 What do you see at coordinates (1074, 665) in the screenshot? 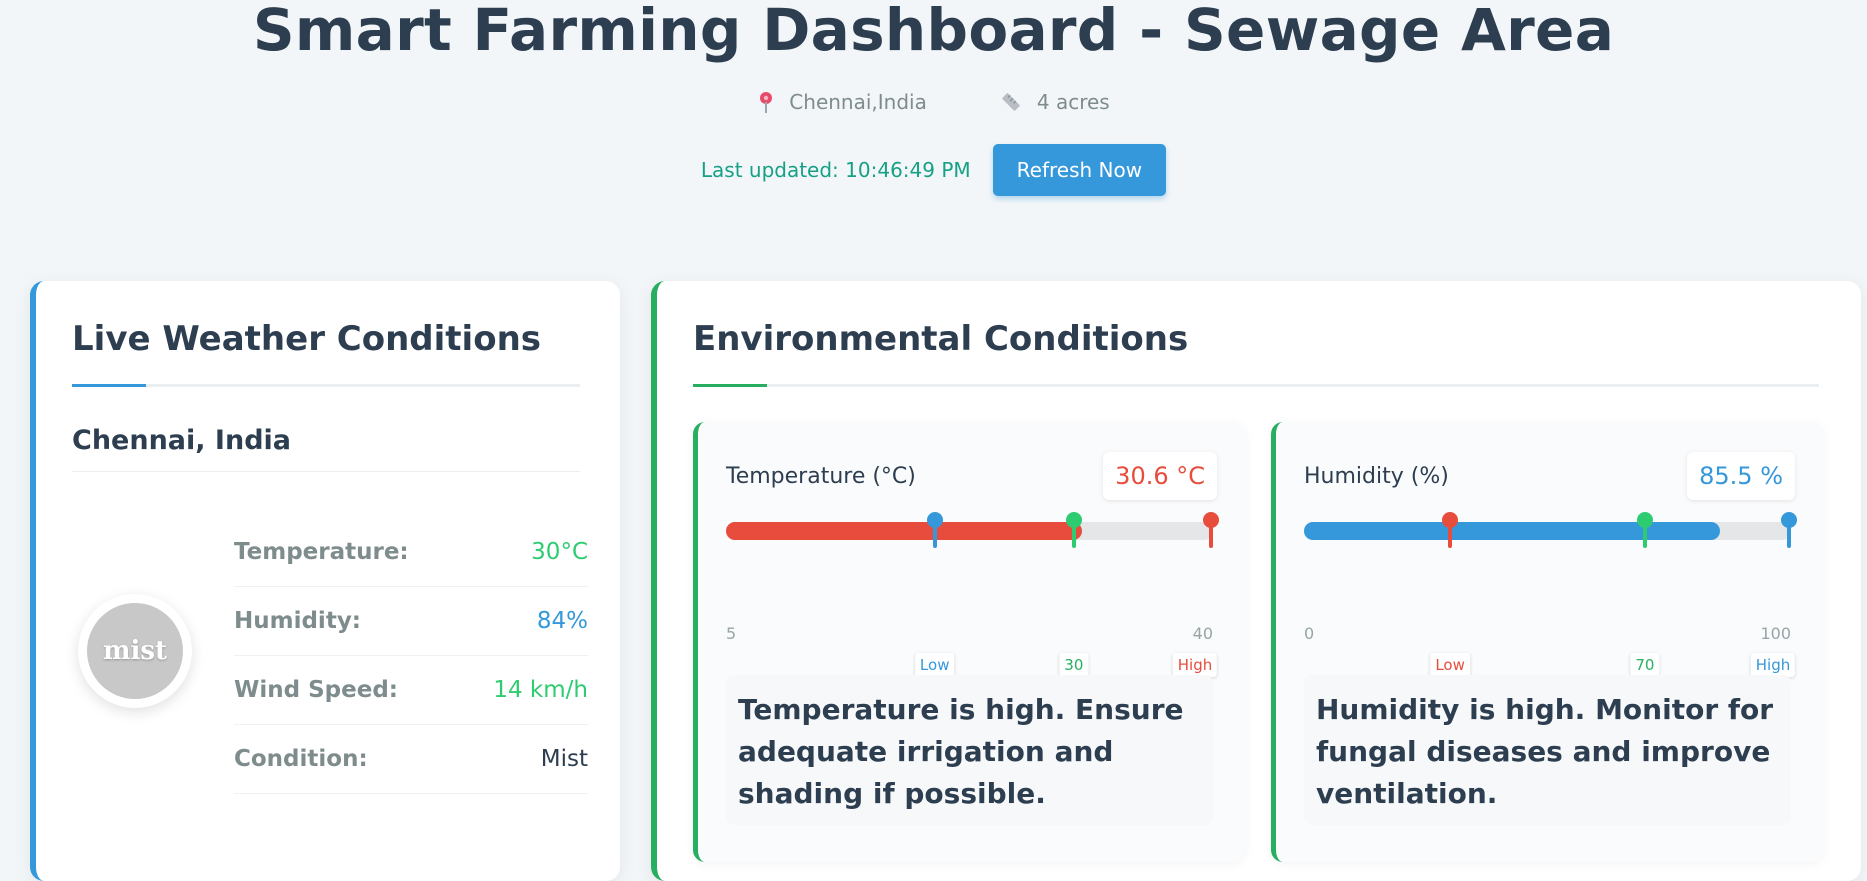
I see `optimal-tag: 30` at bounding box center [1074, 665].